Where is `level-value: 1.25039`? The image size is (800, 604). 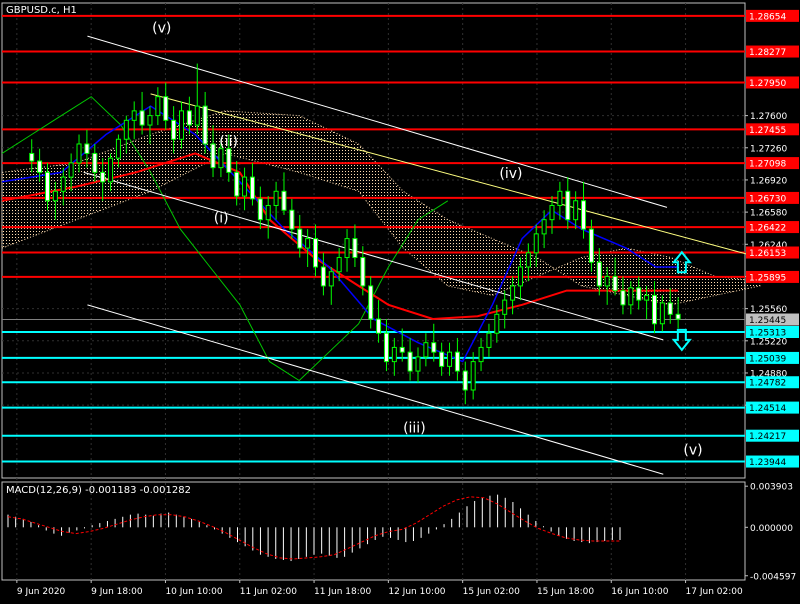 level-value: 1.25039 is located at coordinates (767, 359).